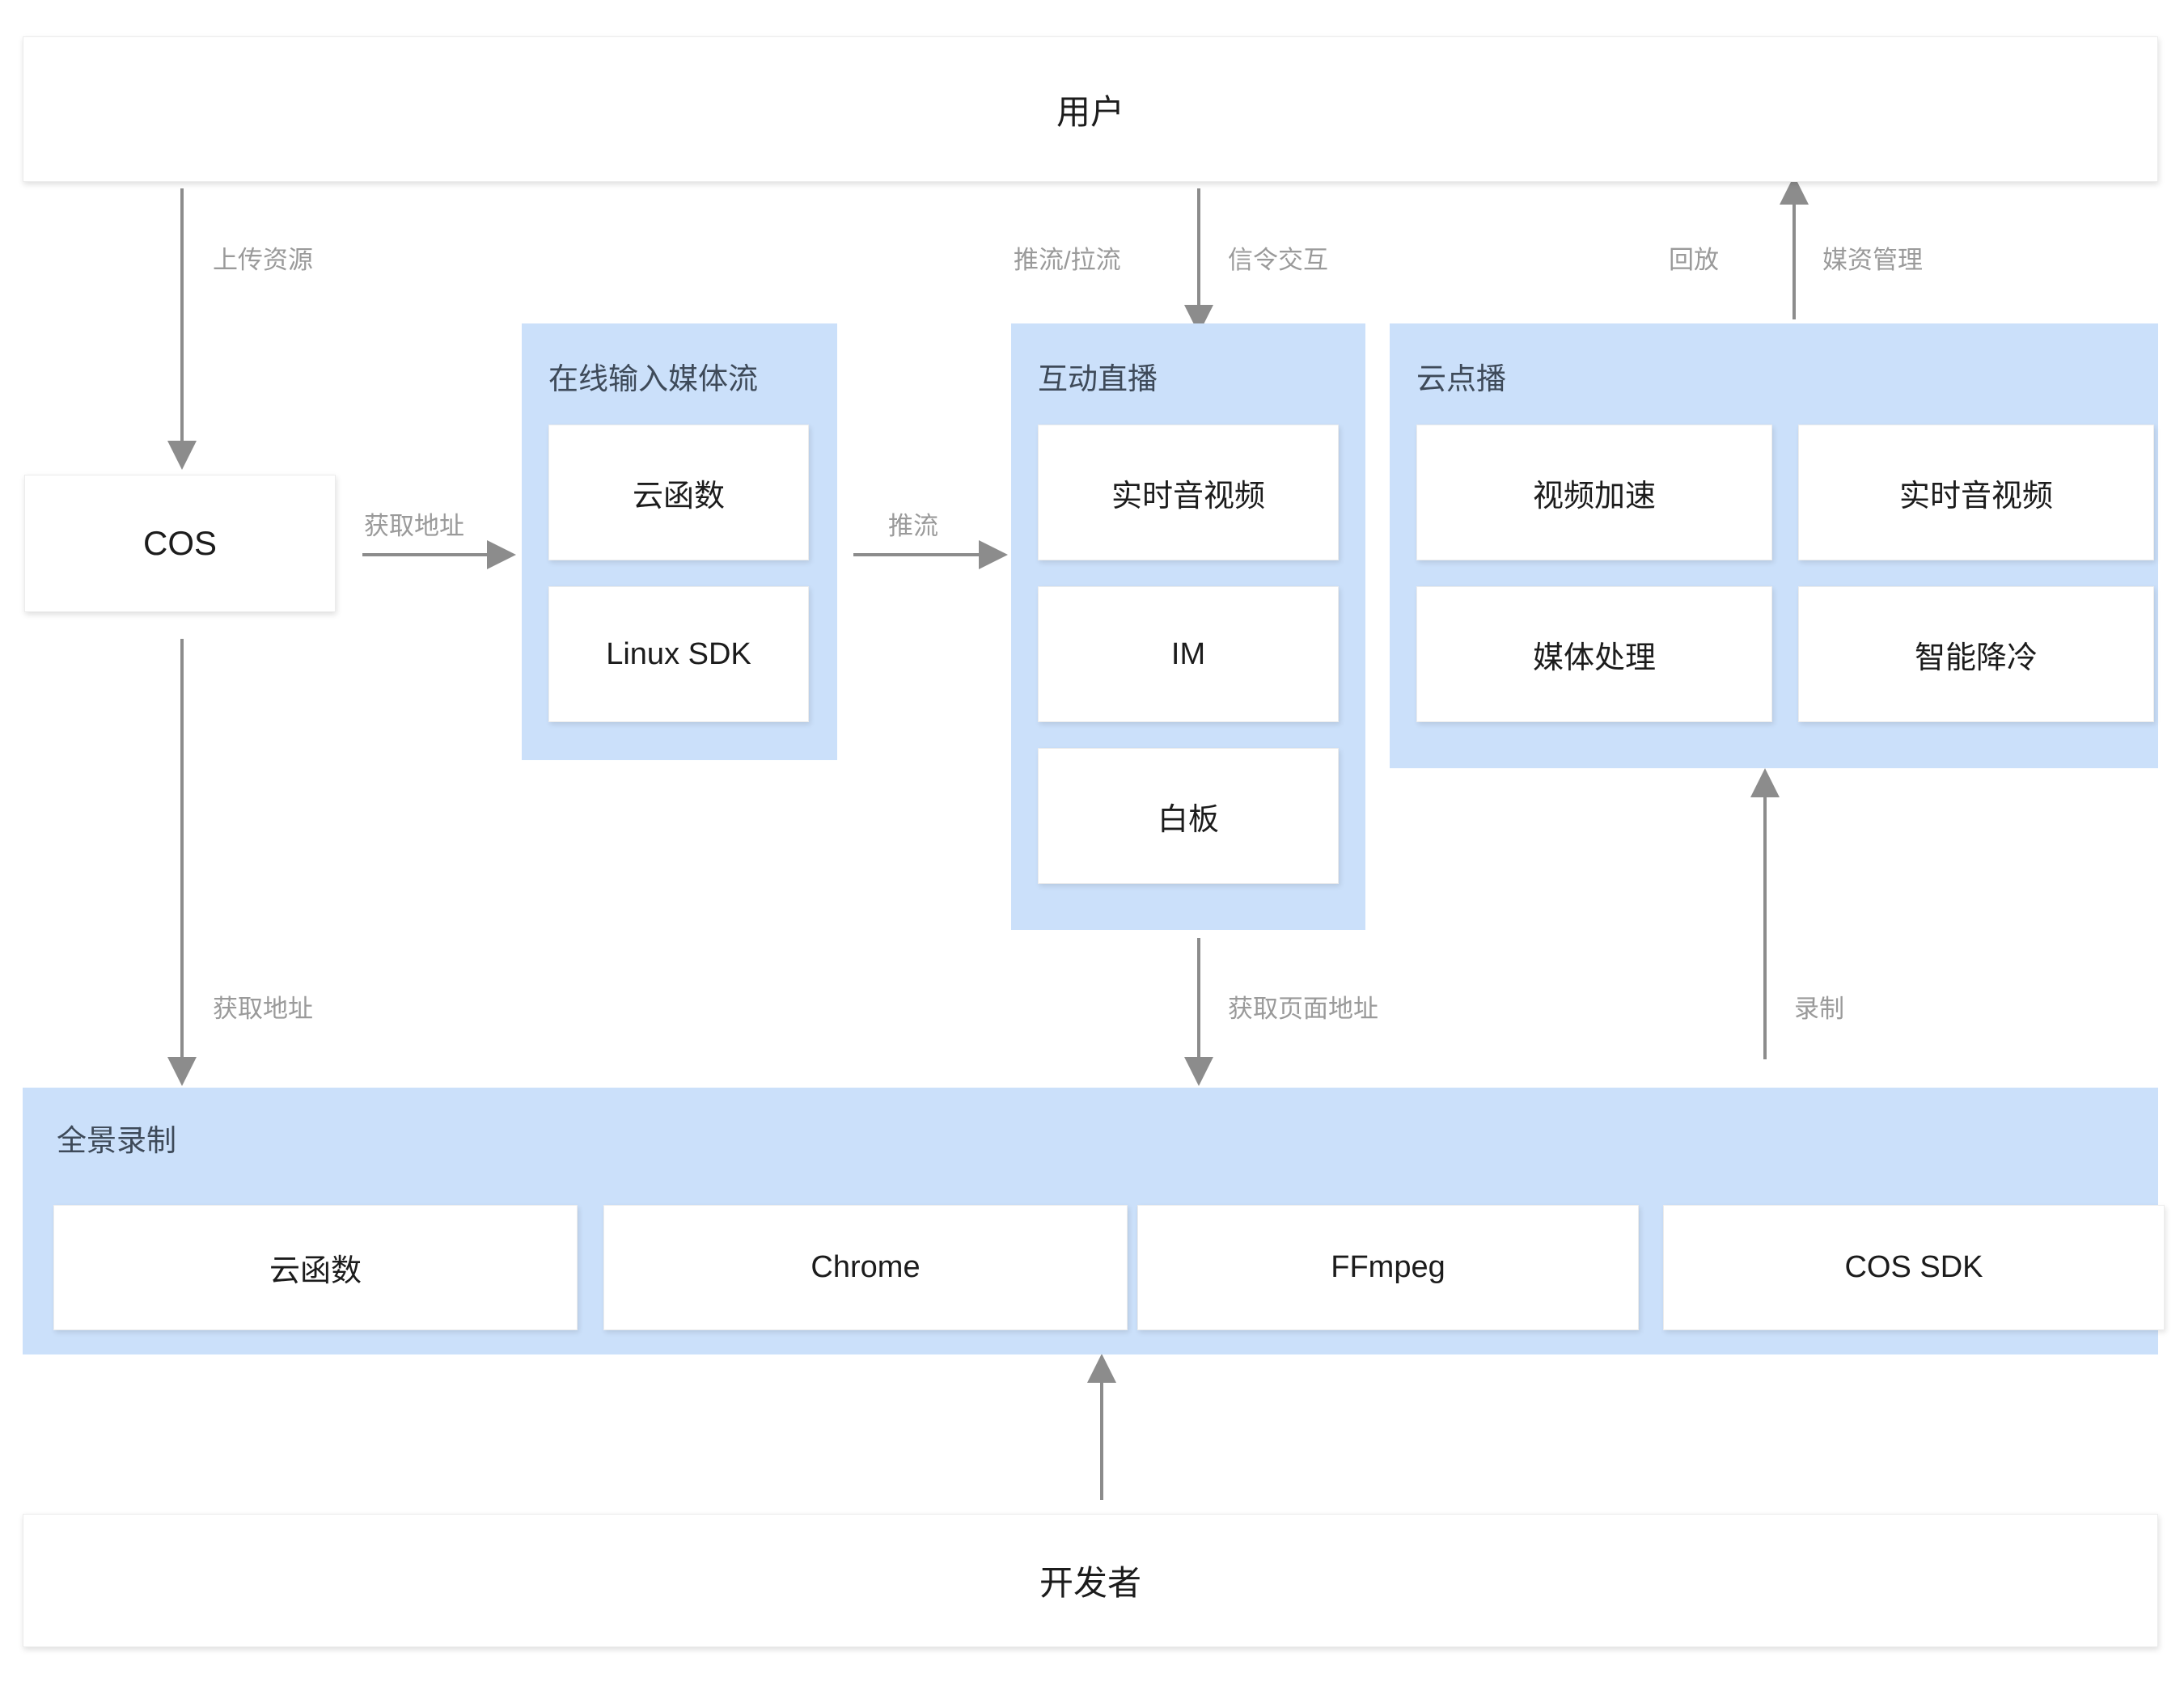 The width and height of the screenshot is (2184, 1682). I want to click on card-label: Chrome, so click(866, 1267).